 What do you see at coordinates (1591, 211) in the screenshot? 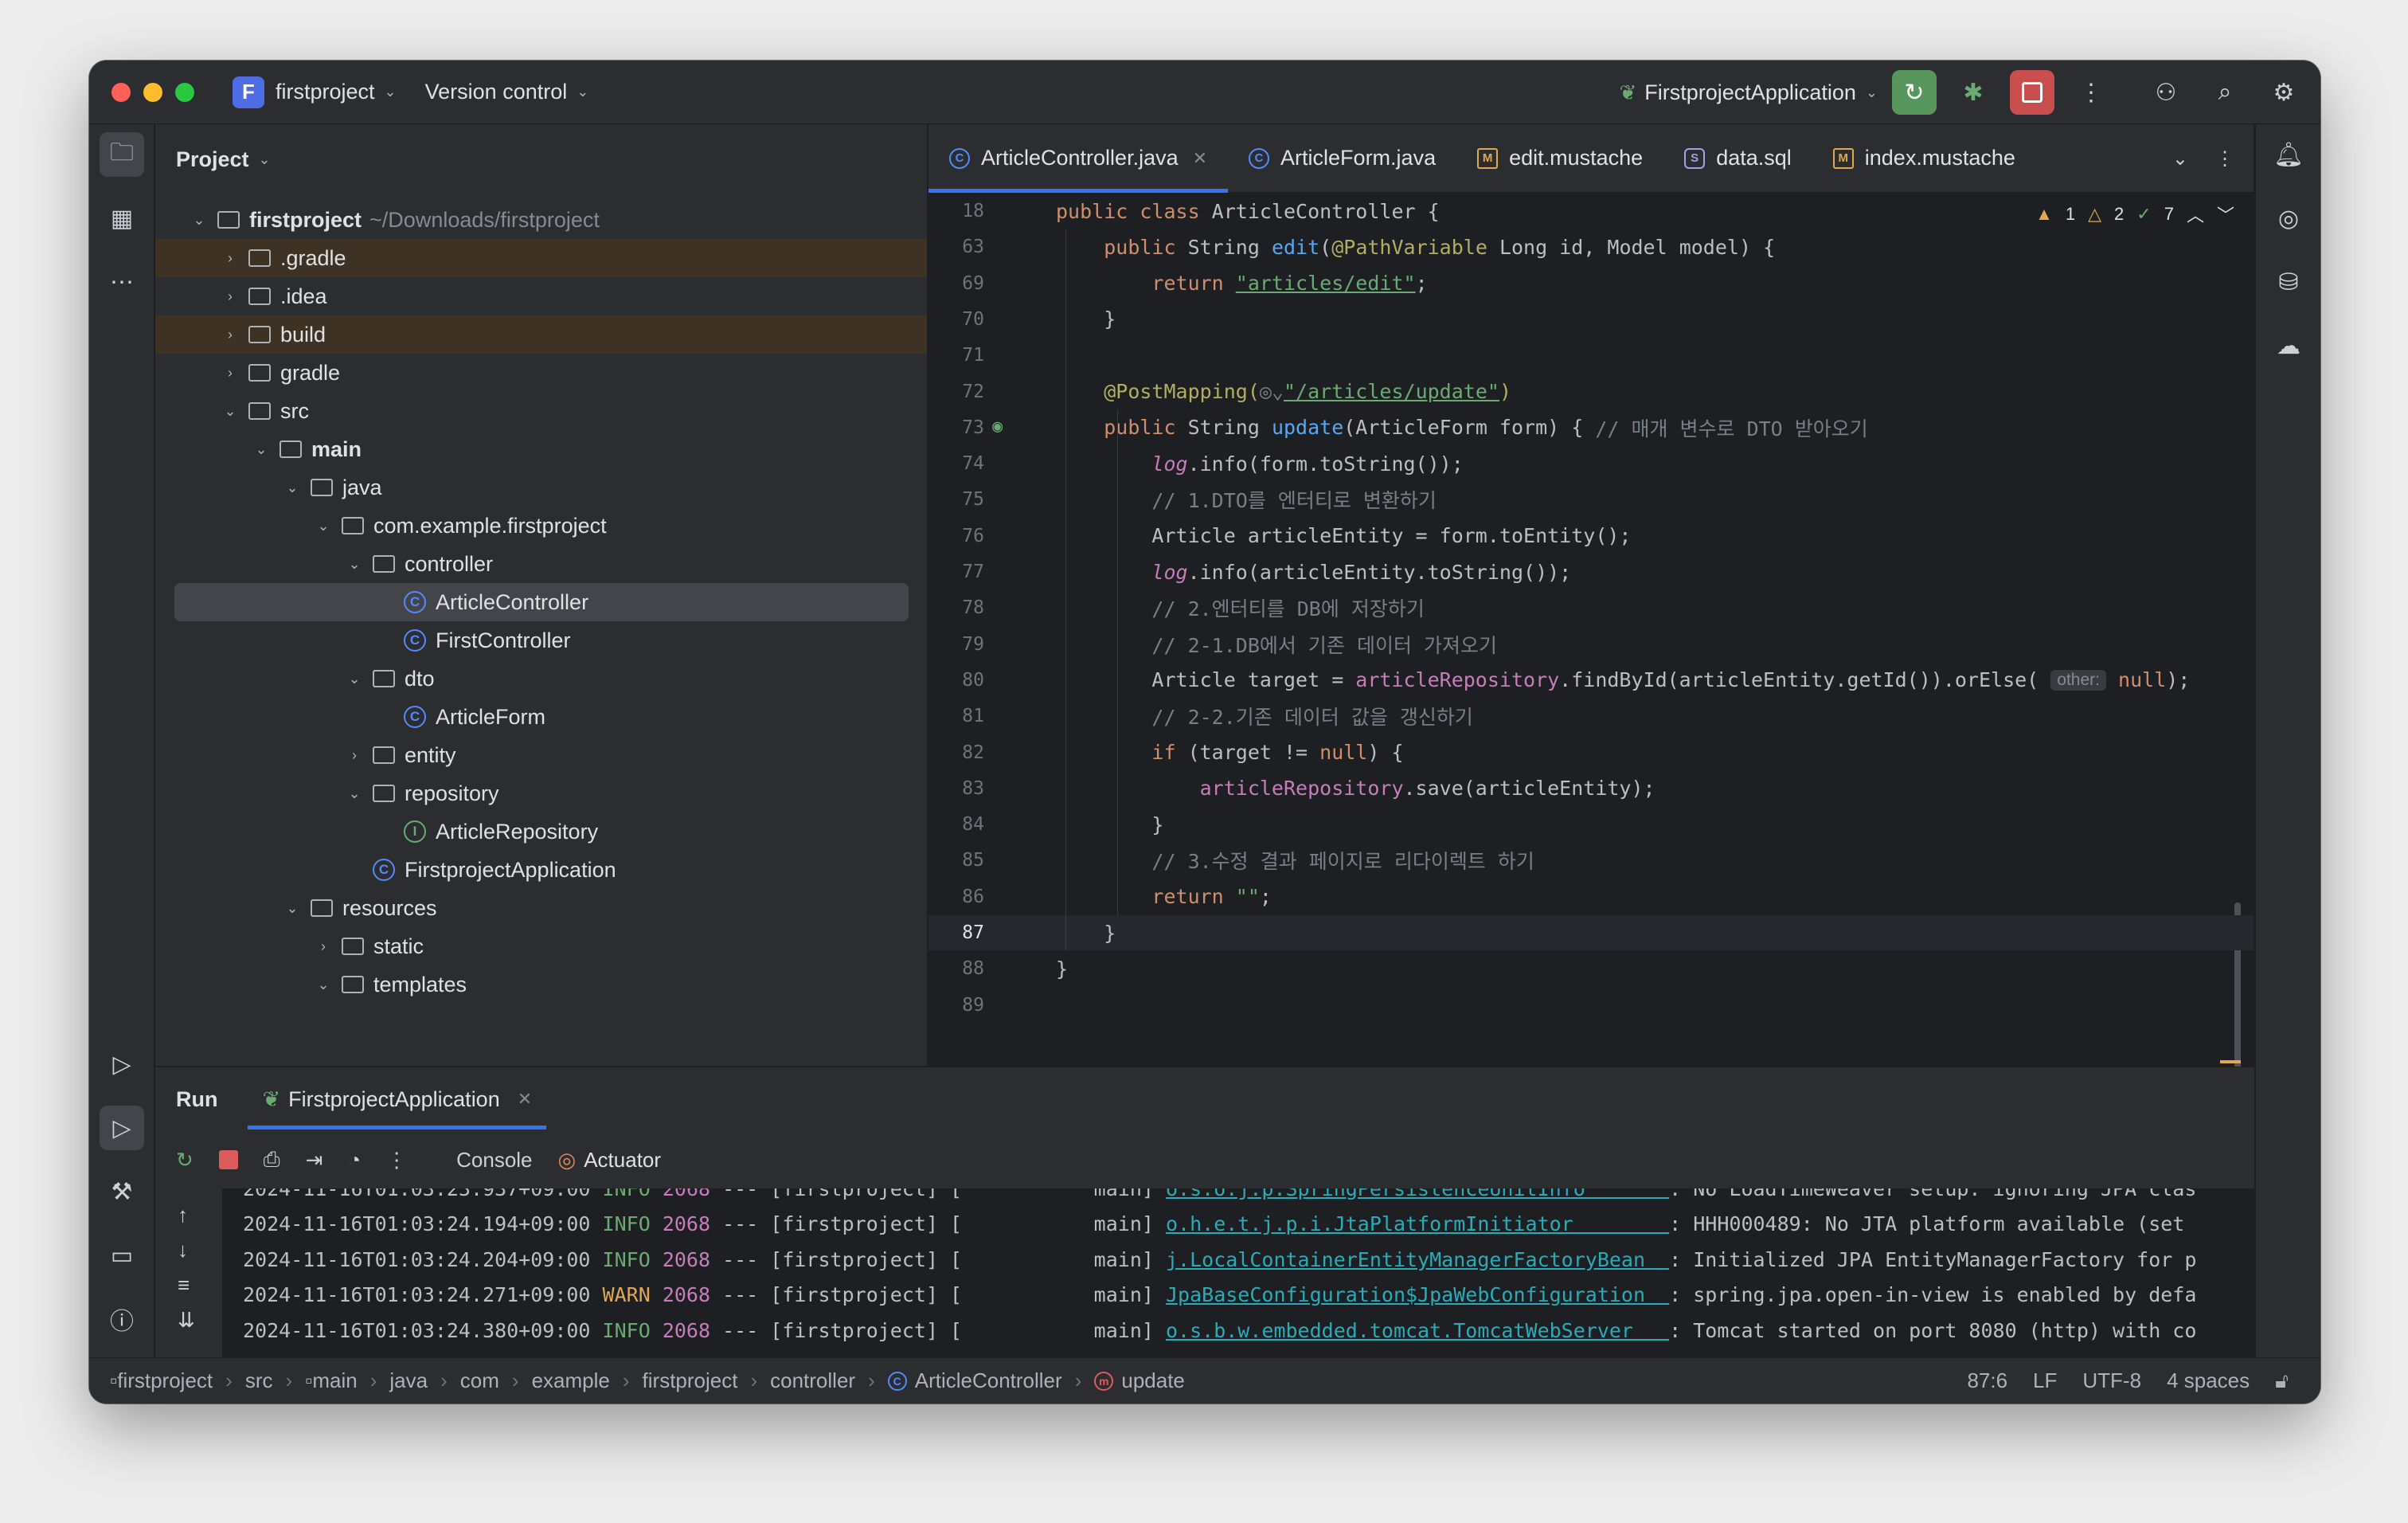
I see `code-line: 18 public class ArticleController {` at bounding box center [1591, 211].